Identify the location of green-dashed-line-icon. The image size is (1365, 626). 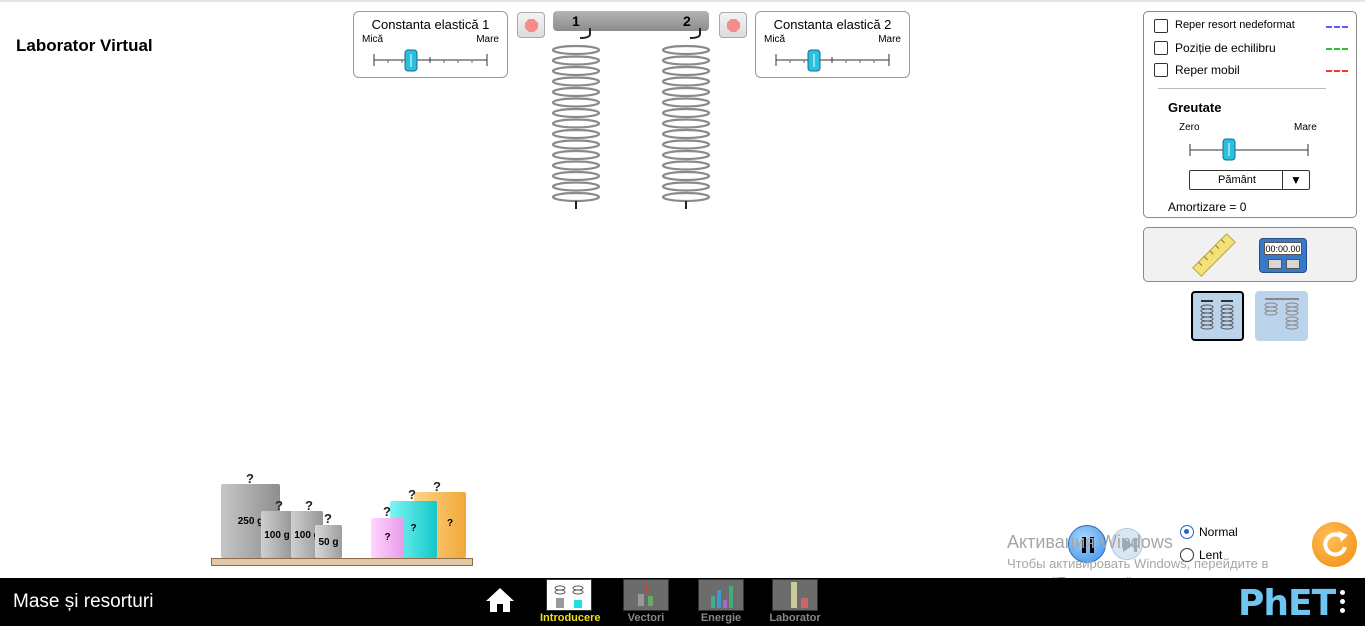
(1337, 49).